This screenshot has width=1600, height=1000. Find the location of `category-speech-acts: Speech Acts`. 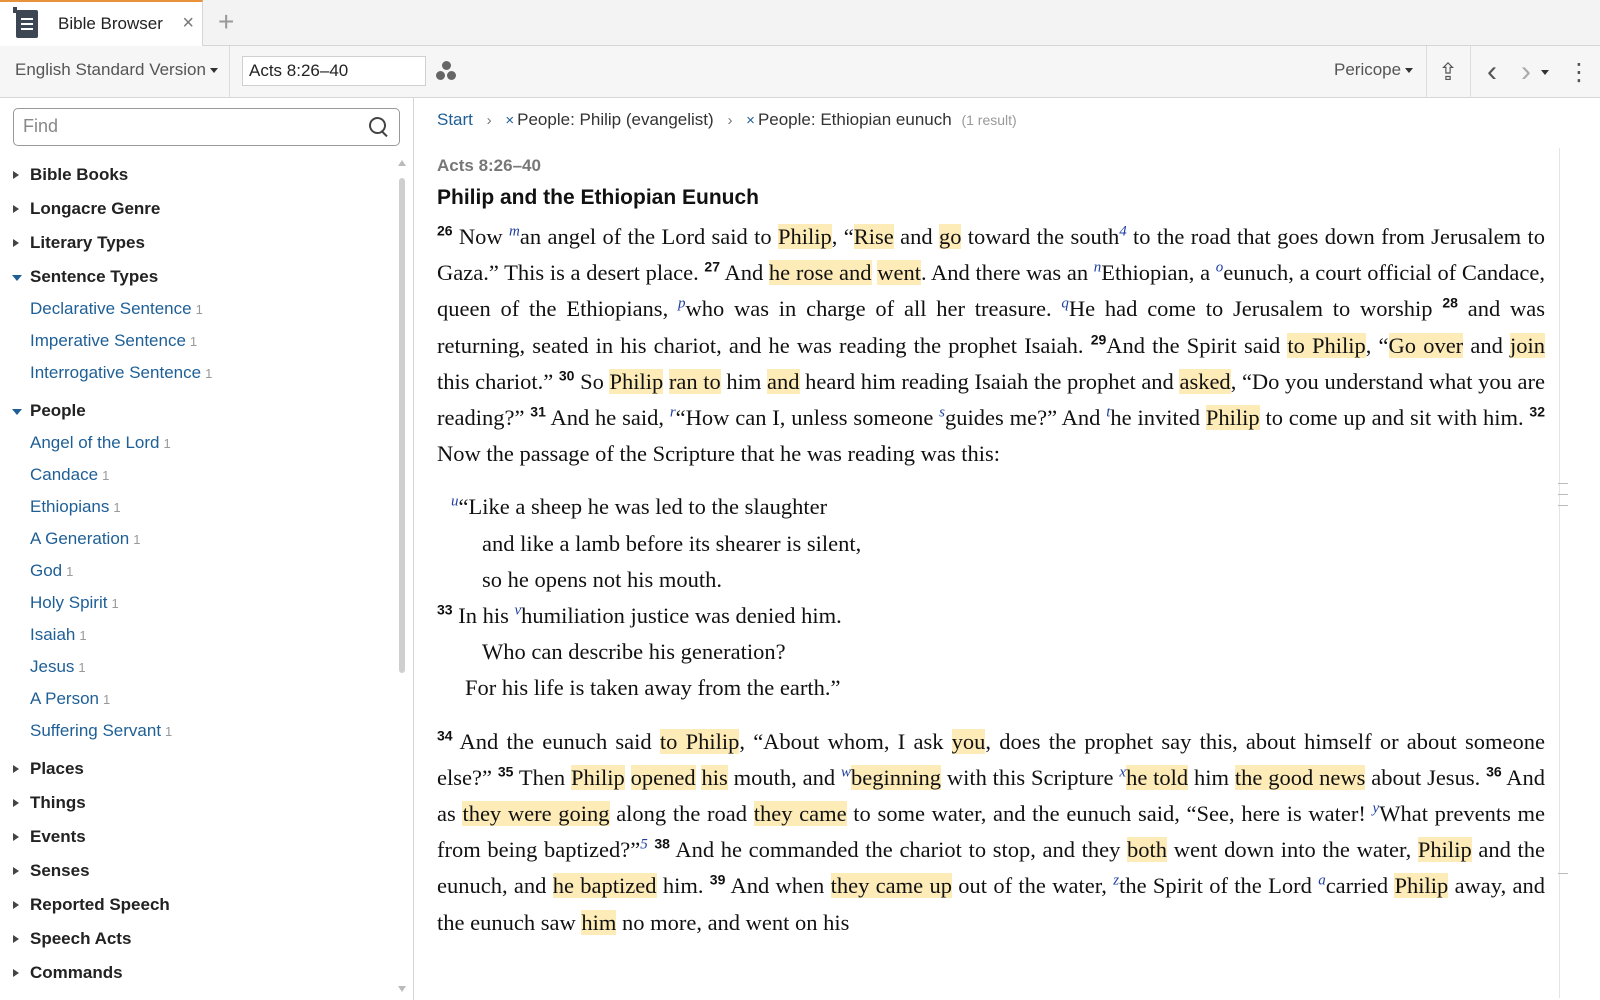

category-speech-acts: Speech Acts is located at coordinates (197, 939).